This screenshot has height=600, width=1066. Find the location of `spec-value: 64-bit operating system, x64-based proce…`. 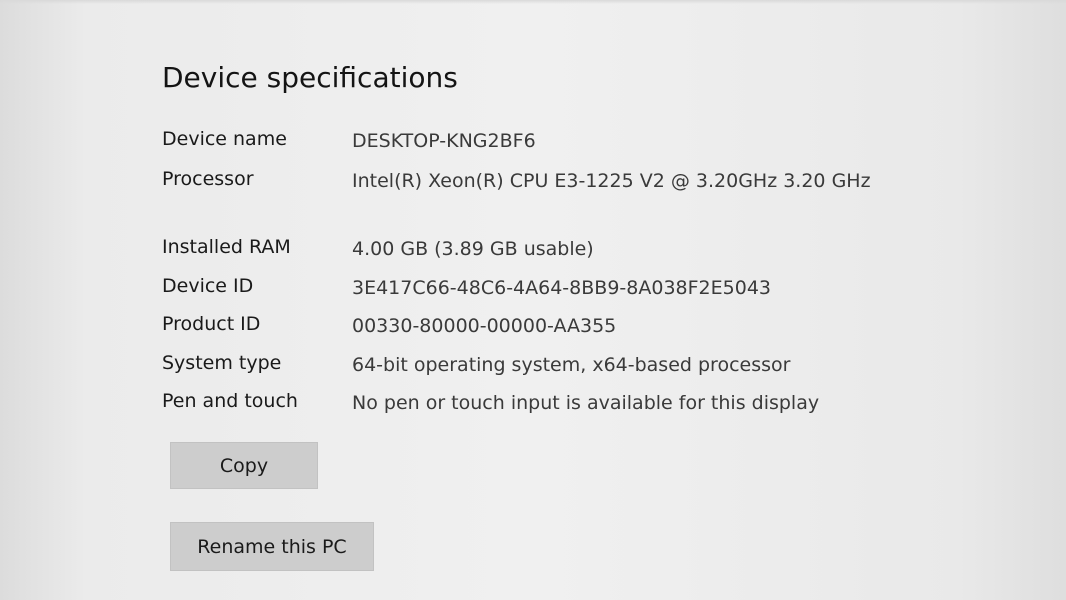

spec-value: 64-bit operating system, x64-based proce… is located at coordinates (612, 365).